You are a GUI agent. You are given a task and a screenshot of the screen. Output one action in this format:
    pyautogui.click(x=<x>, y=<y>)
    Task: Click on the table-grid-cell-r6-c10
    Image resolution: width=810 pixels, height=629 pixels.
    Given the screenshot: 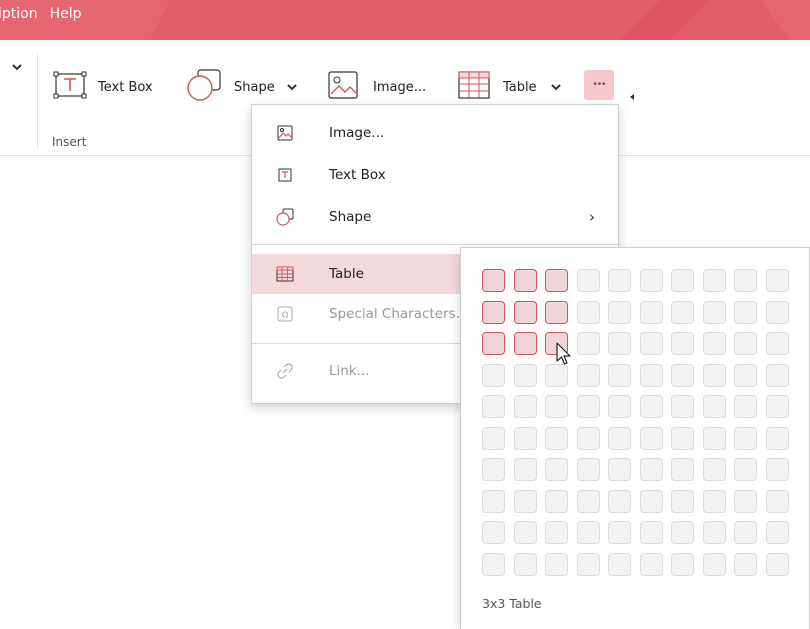 What is the action you would take?
    pyautogui.click(x=777, y=438)
    